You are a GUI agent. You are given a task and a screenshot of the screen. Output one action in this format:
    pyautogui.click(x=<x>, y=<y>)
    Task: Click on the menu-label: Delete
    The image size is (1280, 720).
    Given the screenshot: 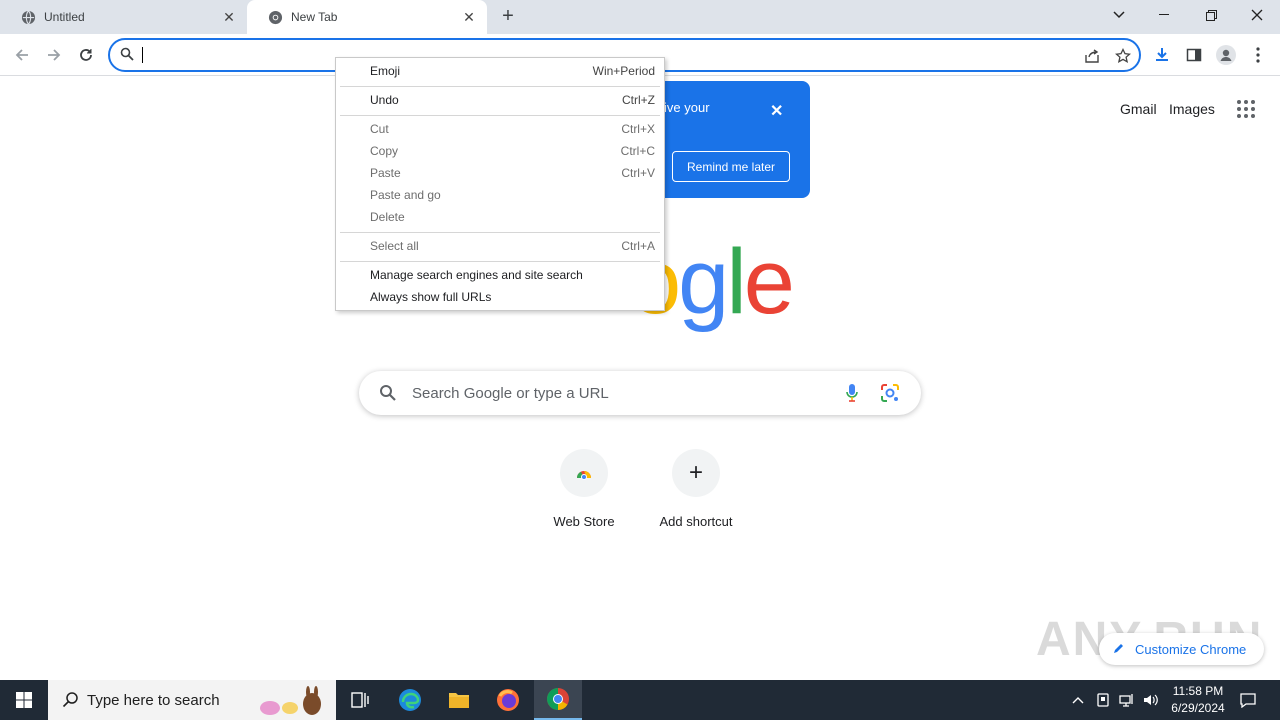 What is the action you would take?
    pyautogui.click(x=387, y=217)
    